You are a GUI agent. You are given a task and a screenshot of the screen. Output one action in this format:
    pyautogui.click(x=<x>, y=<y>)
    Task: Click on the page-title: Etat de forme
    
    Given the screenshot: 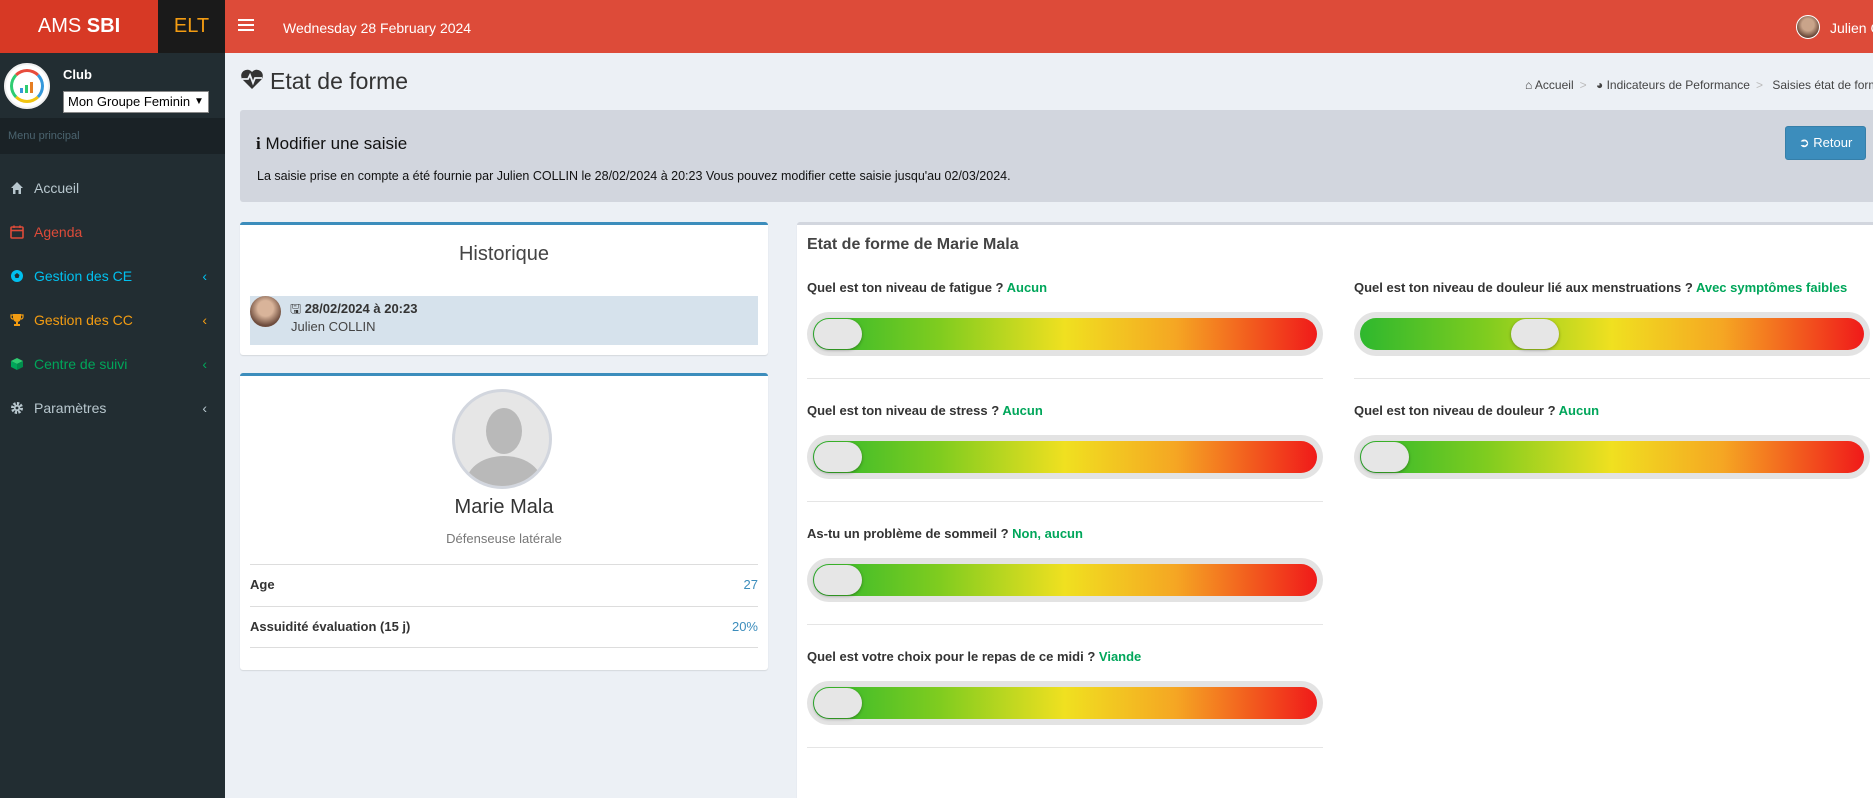 What is the action you would take?
    pyautogui.click(x=339, y=81)
    